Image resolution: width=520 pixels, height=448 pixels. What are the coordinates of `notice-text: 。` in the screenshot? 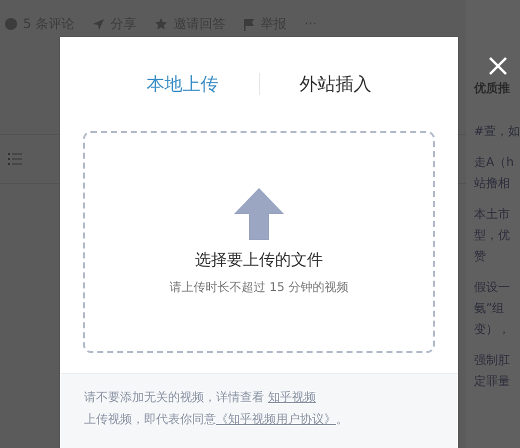 It's located at (342, 419).